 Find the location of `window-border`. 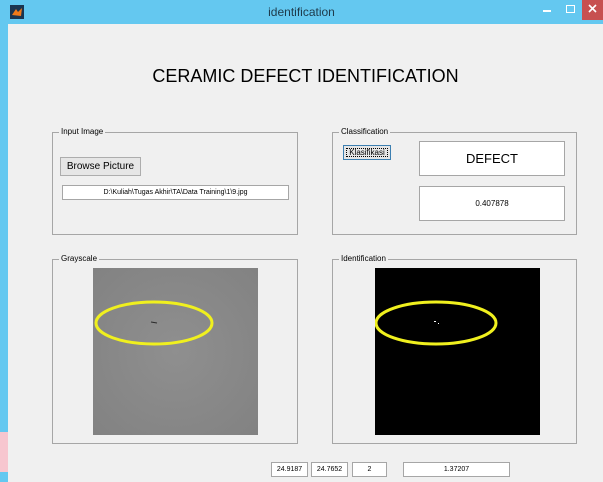

window-border is located at coordinates (4, 253).